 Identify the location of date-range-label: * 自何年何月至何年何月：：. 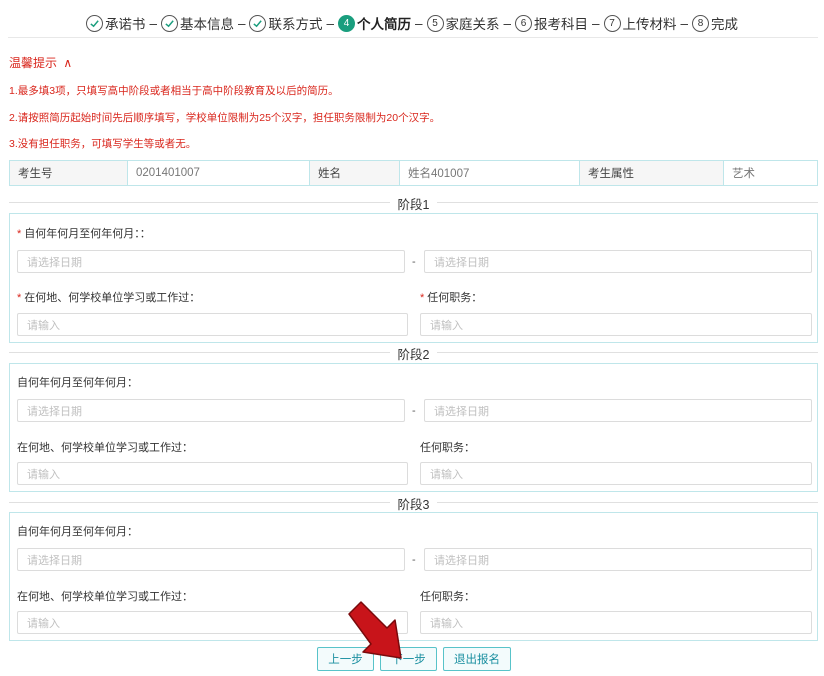
(84, 233).